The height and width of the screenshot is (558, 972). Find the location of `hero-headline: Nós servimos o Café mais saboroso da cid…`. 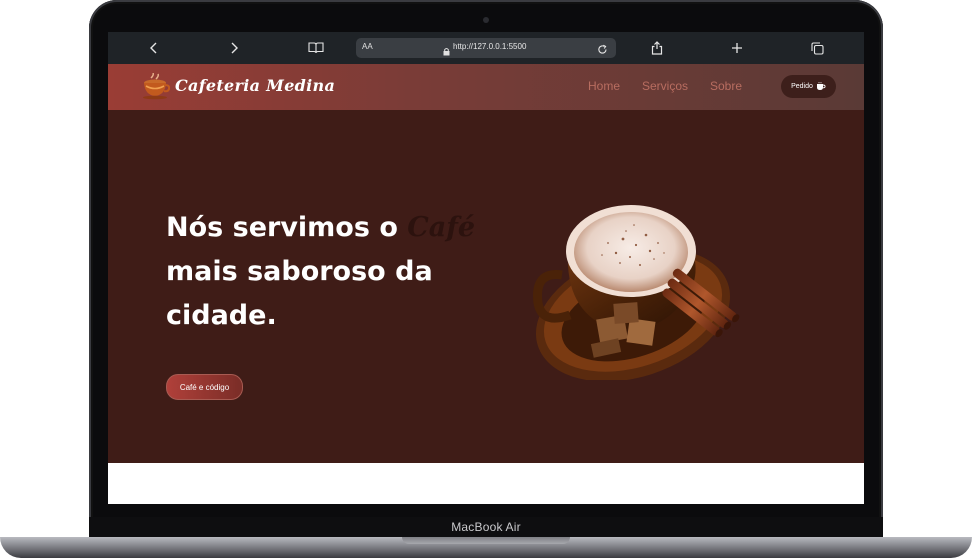

hero-headline: Nós servimos o Café mais saboroso da cid… is located at coordinates (331, 272).